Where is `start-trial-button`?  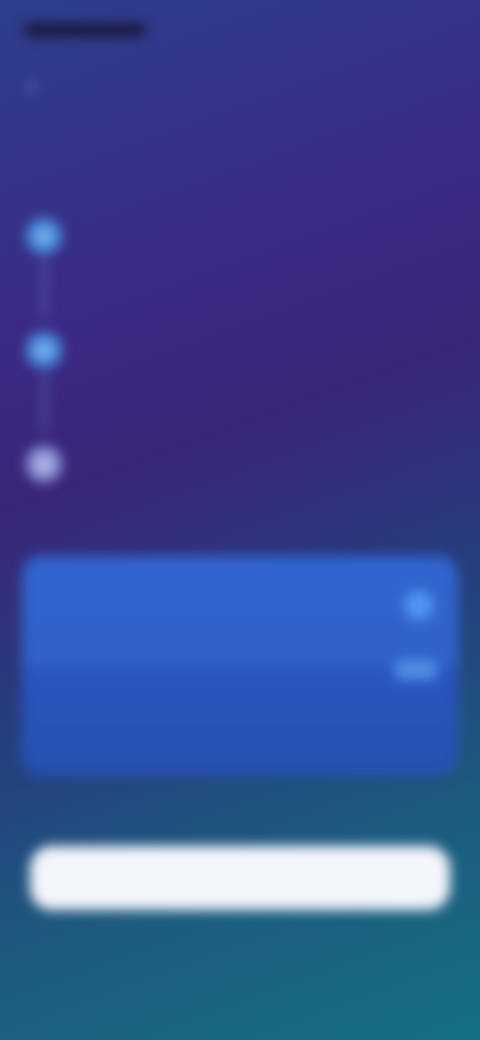 start-trial-button is located at coordinates (240, 878).